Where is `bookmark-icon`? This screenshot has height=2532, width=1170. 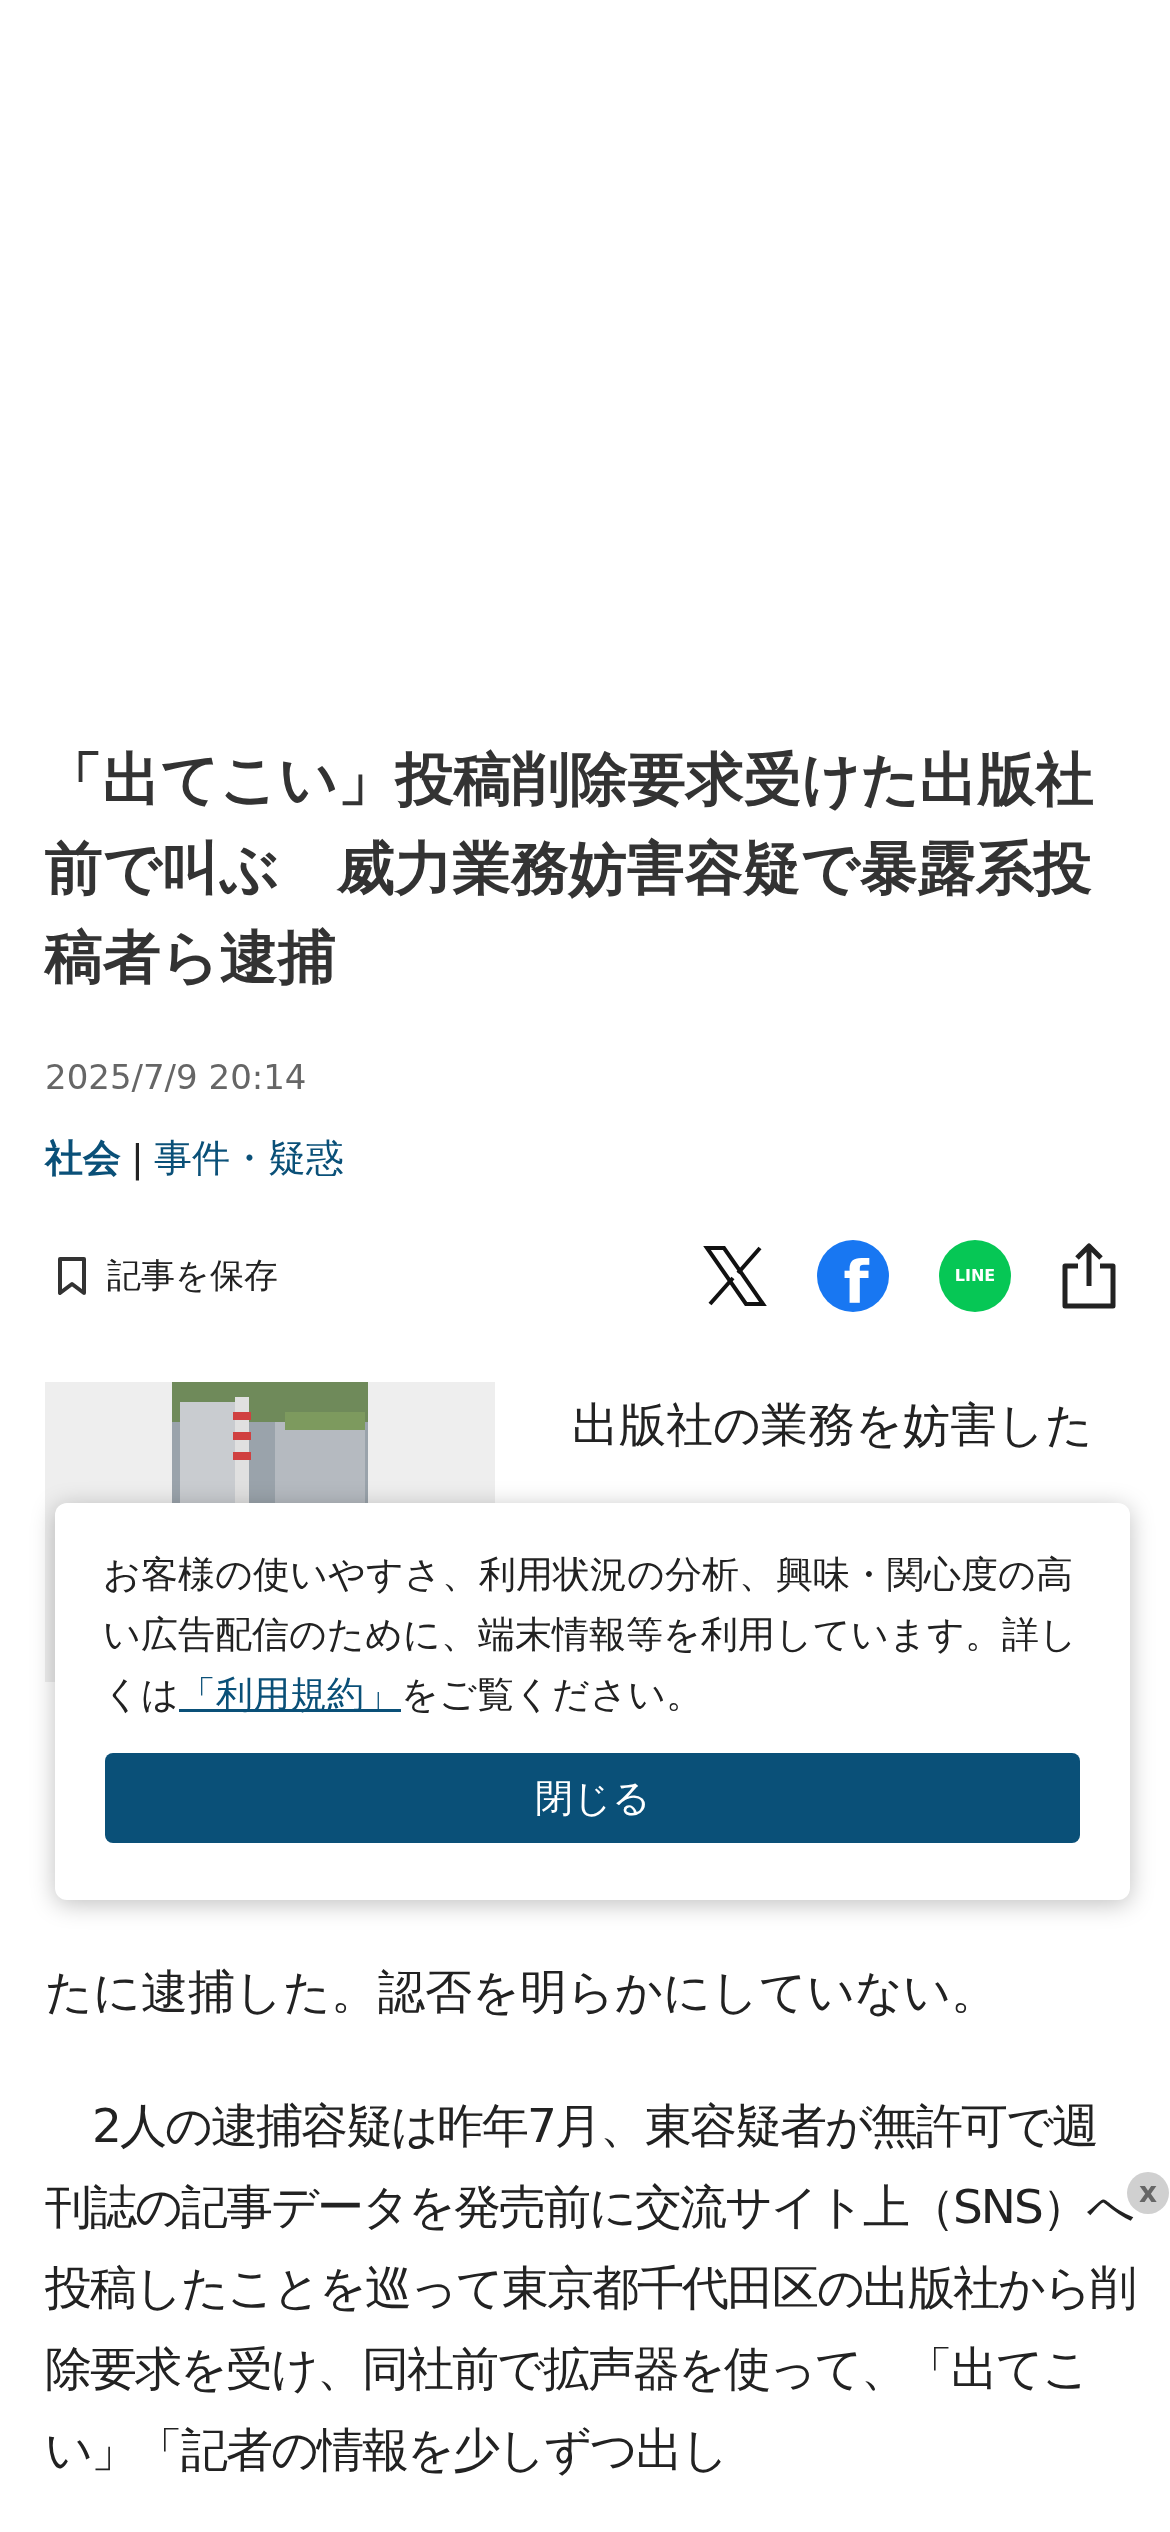
bookmark-icon is located at coordinates (72, 1276).